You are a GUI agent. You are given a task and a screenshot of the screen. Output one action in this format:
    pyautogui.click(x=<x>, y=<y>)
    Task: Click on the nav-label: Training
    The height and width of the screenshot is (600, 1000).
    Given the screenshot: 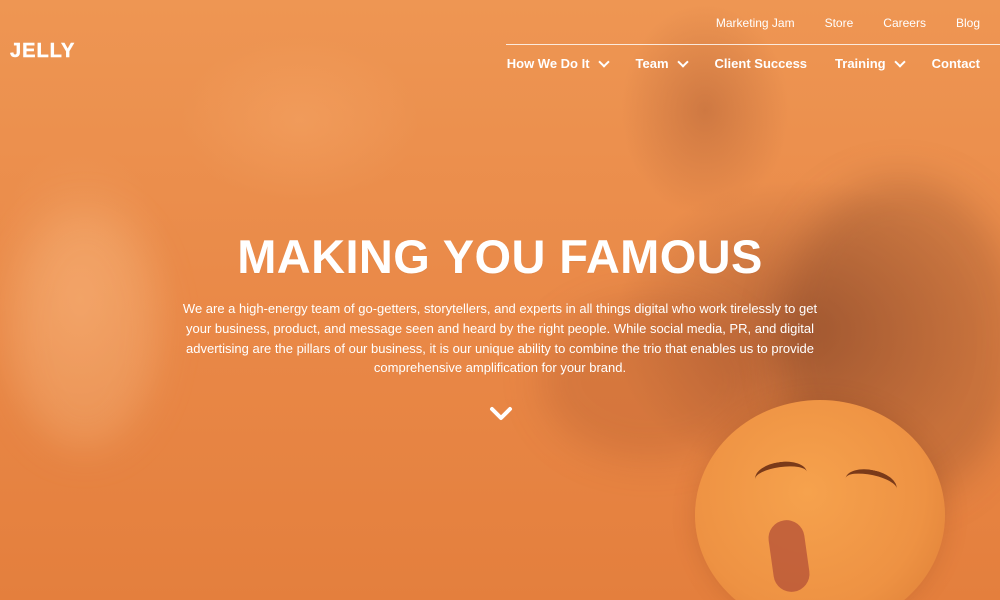 What is the action you would take?
    pyautogui.click(x=860, y=63)
    